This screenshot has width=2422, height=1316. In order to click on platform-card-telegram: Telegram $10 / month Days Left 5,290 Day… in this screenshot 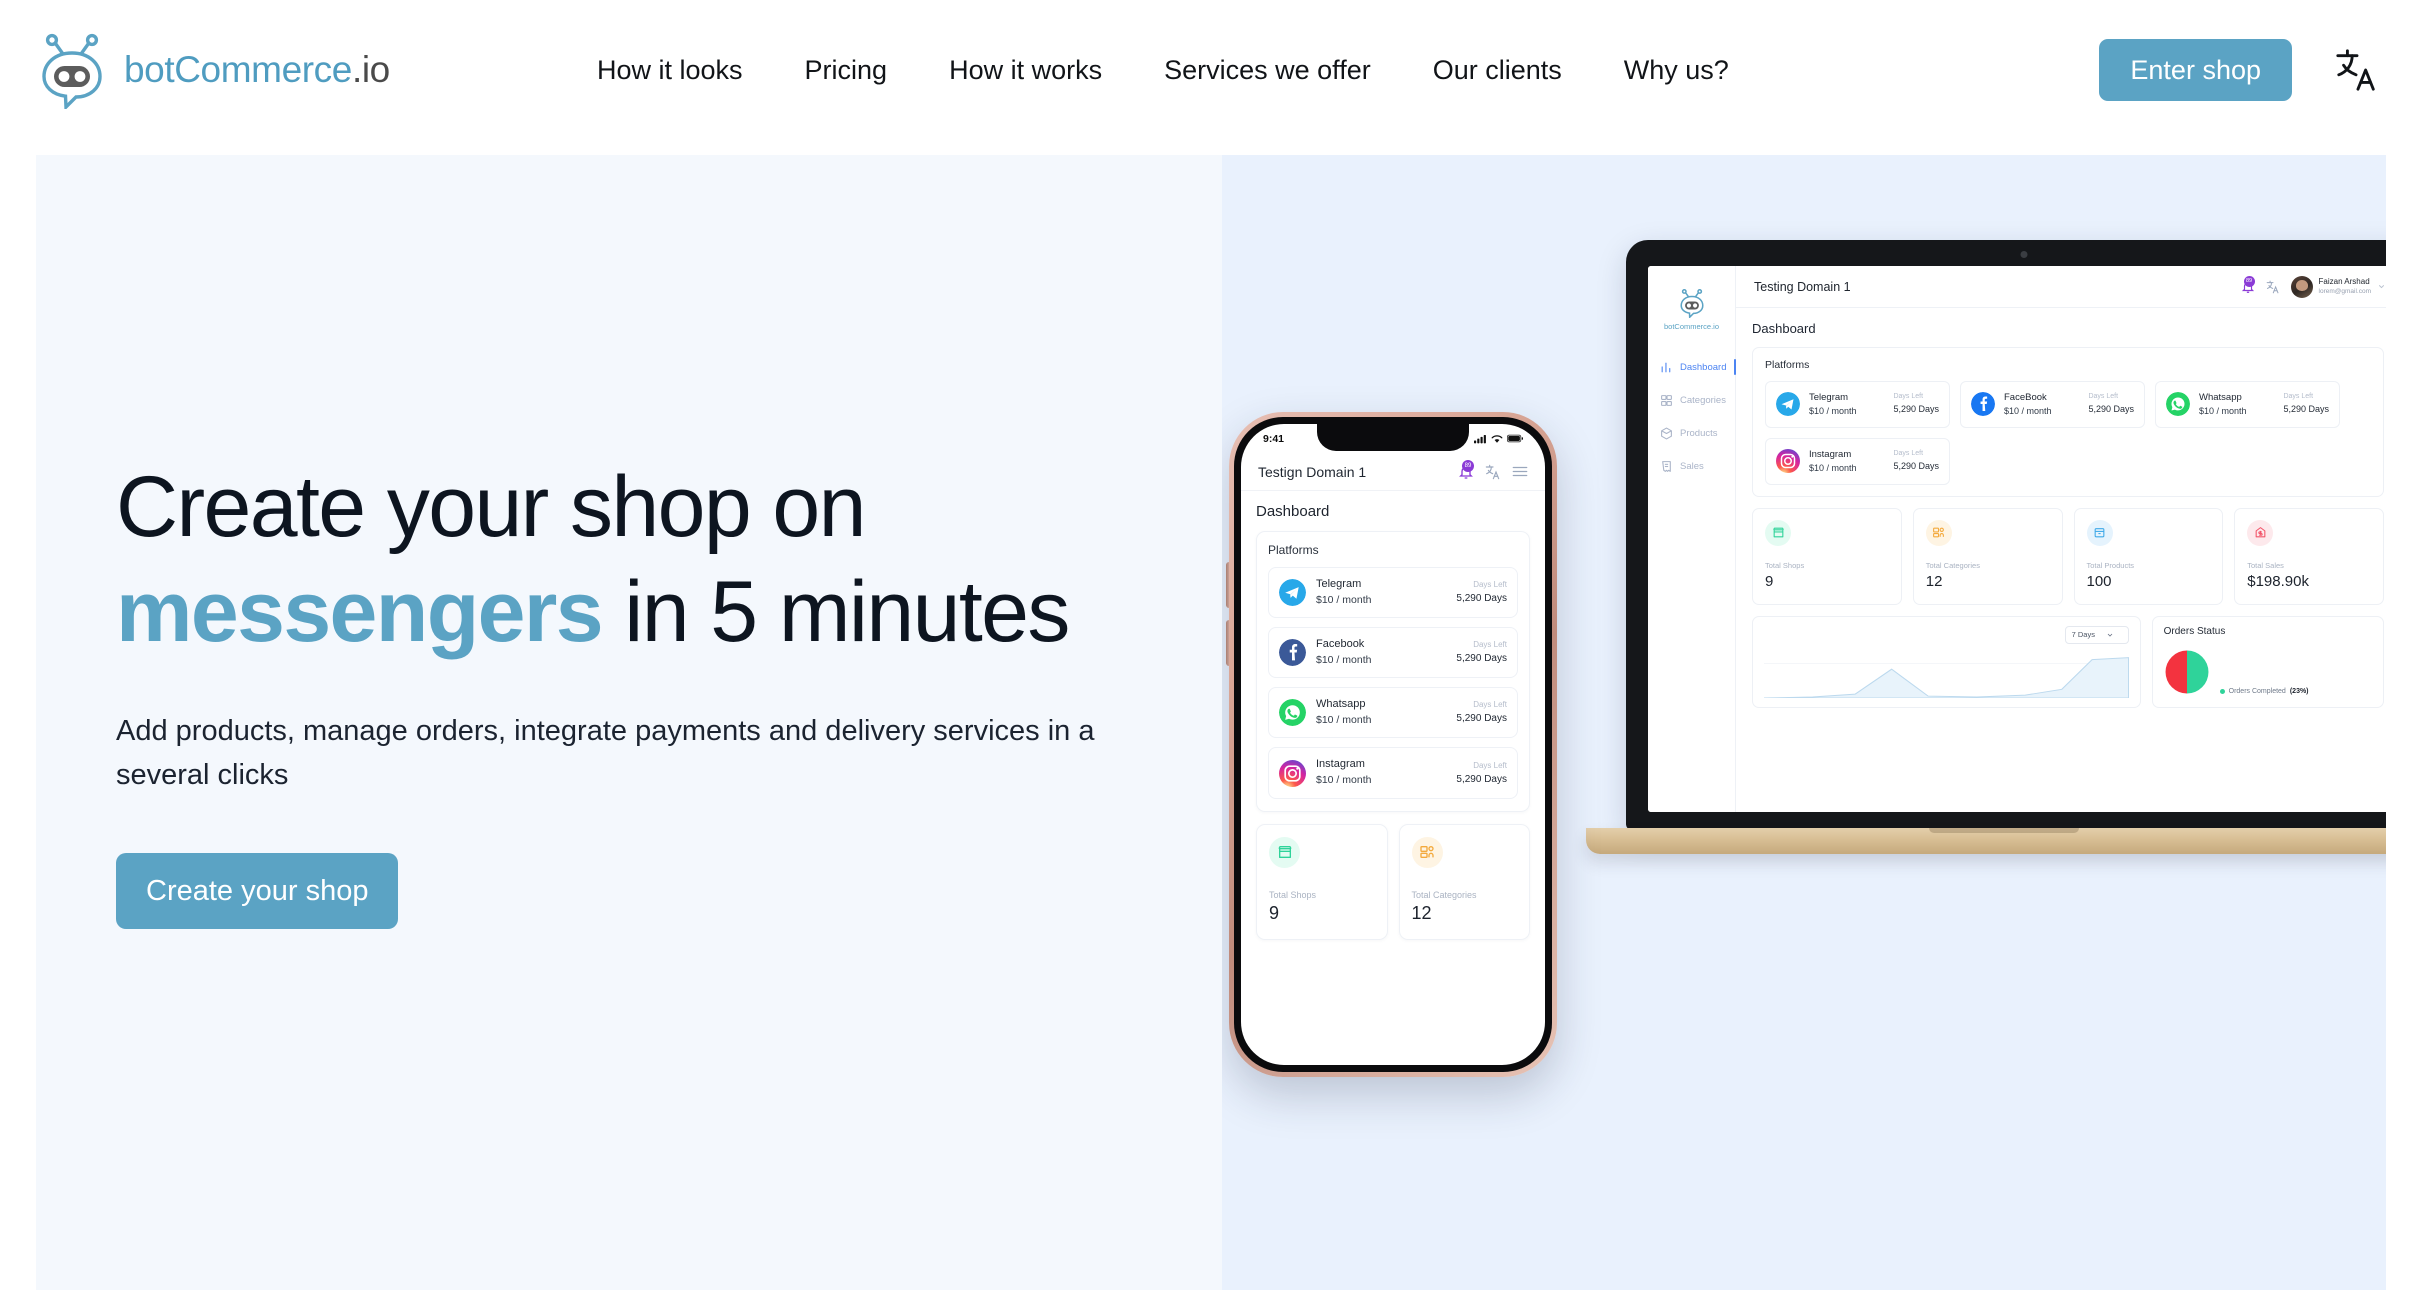, I will do `click(1857, 404)`.